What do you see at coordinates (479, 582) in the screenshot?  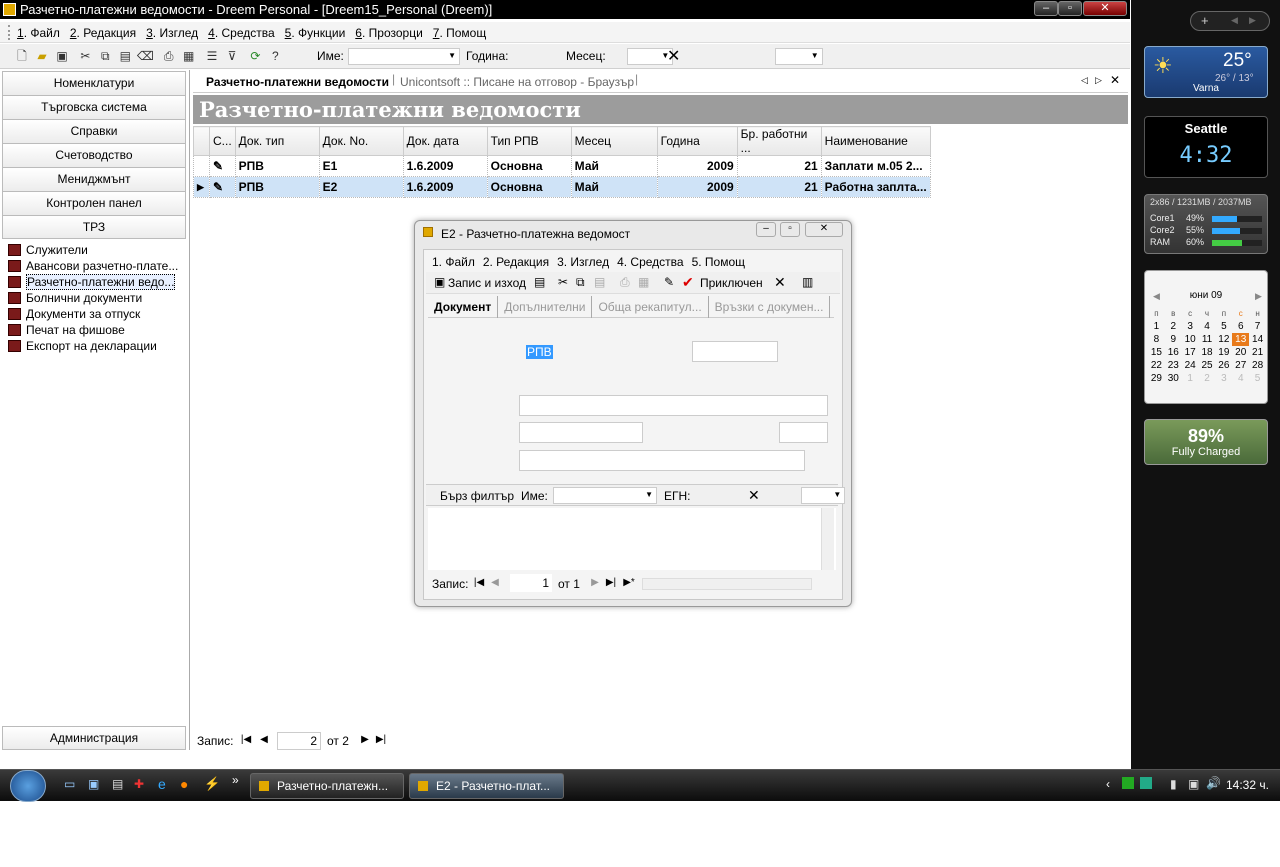 I see `dialog-first-record-icon: |◀` at bounding box center [479, 582].